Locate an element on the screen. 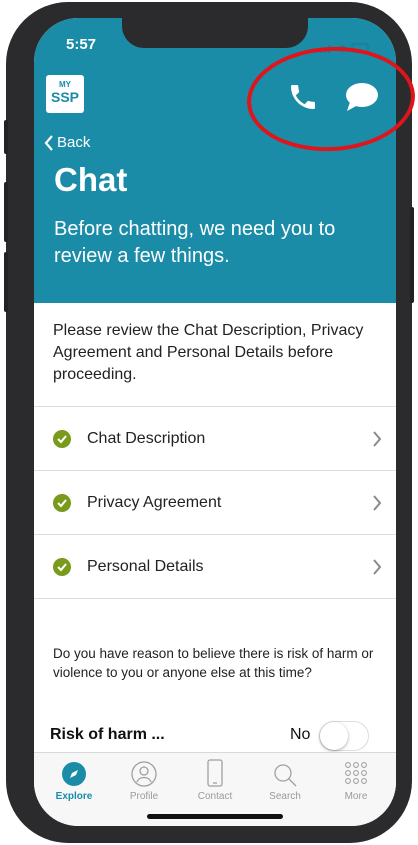 Image resolution: width=418 pixels, height=845 pixels. back-button: Back is located at coordinates (67, 142).